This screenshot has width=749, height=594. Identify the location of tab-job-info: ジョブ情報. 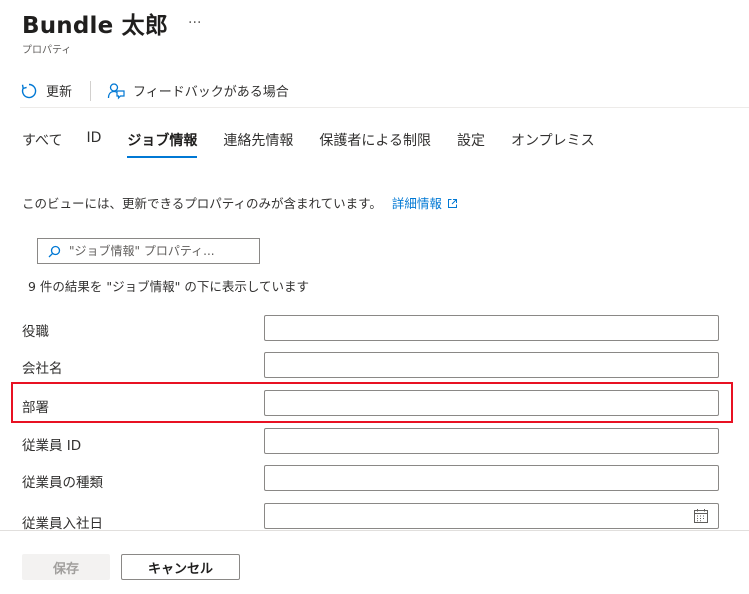
(162, 144).